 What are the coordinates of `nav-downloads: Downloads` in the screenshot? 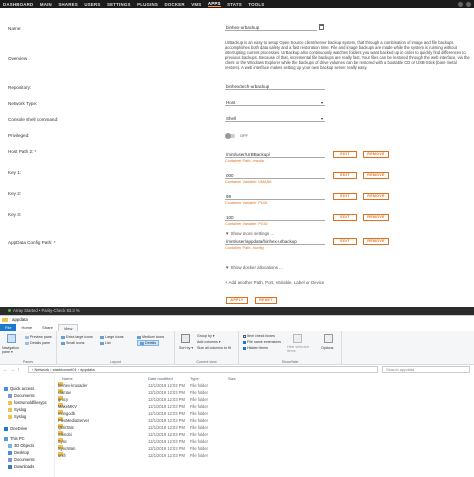 It's located at (21, 466).